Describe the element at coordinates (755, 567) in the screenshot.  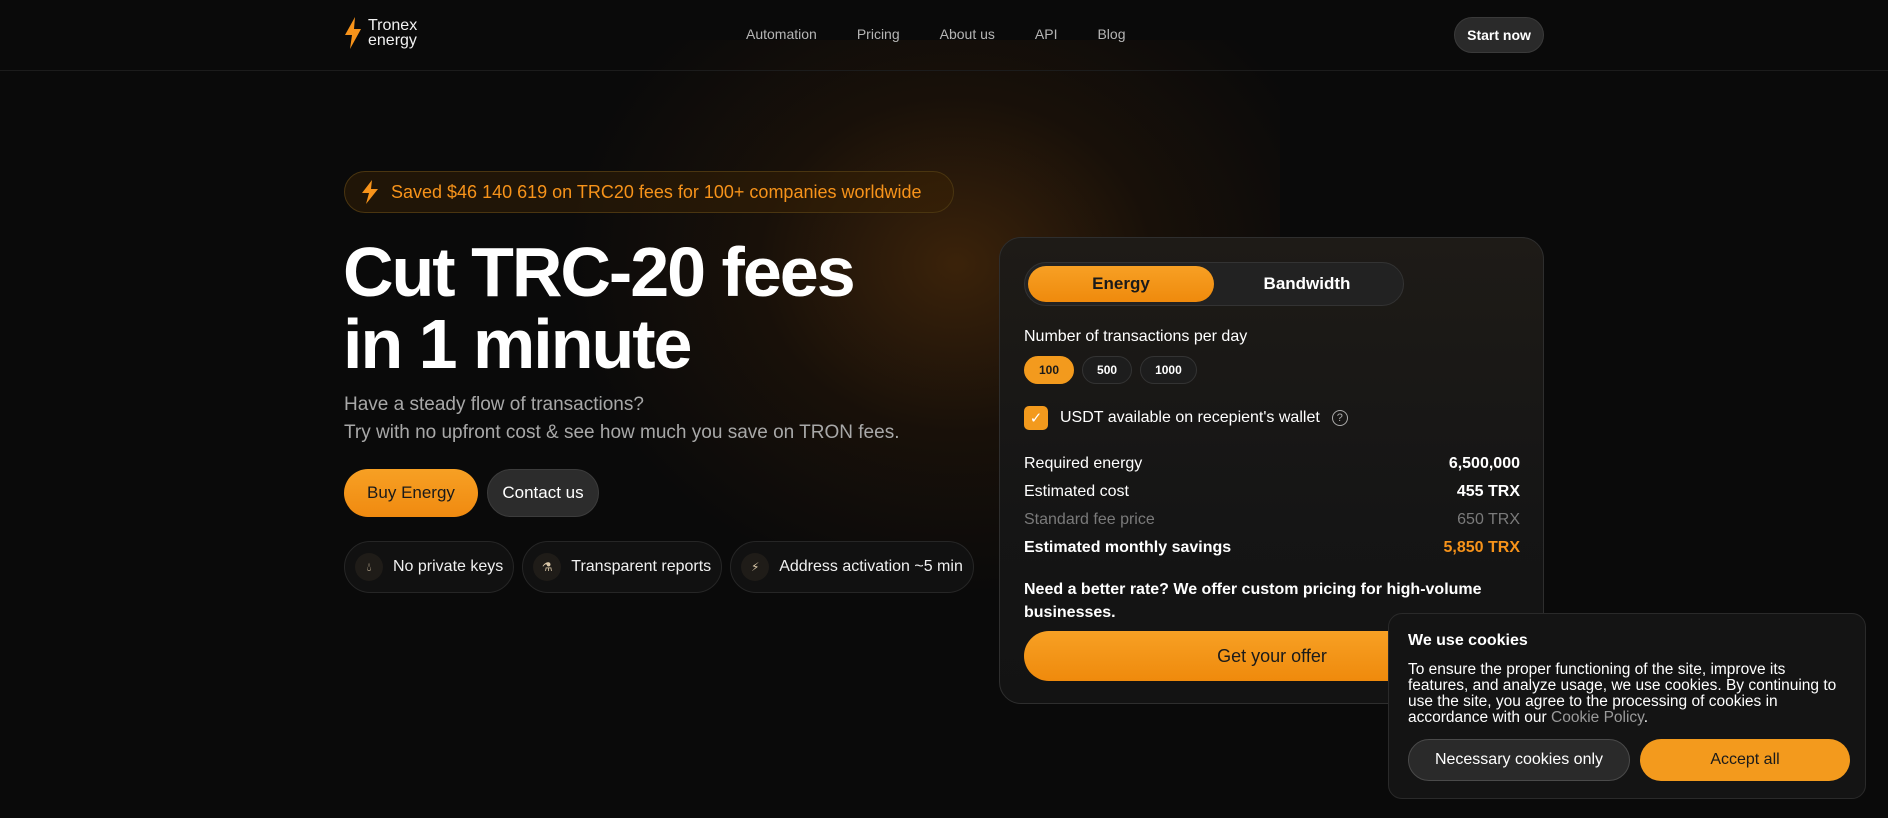
I see `lightning-bolt-icon: ⚡︎` at that location.